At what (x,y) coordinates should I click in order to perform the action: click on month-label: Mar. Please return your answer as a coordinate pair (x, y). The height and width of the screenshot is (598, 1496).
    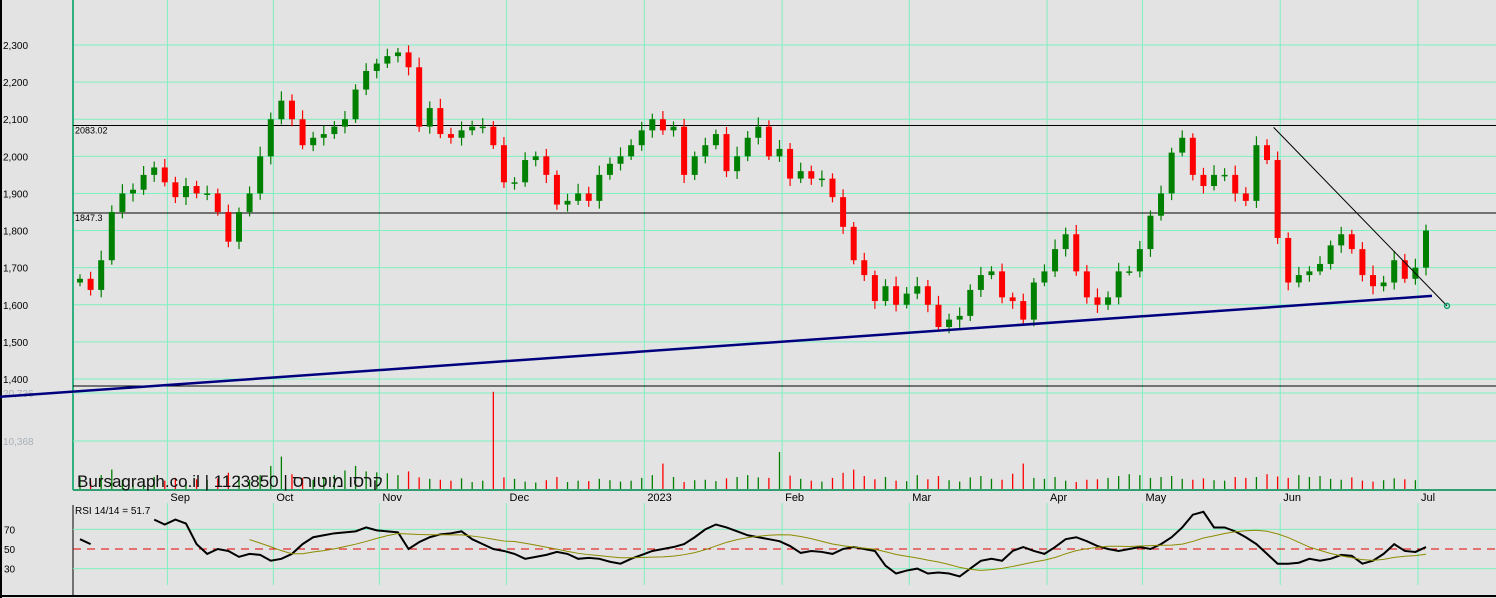
    Looking at the image, I should click on (921, 498).